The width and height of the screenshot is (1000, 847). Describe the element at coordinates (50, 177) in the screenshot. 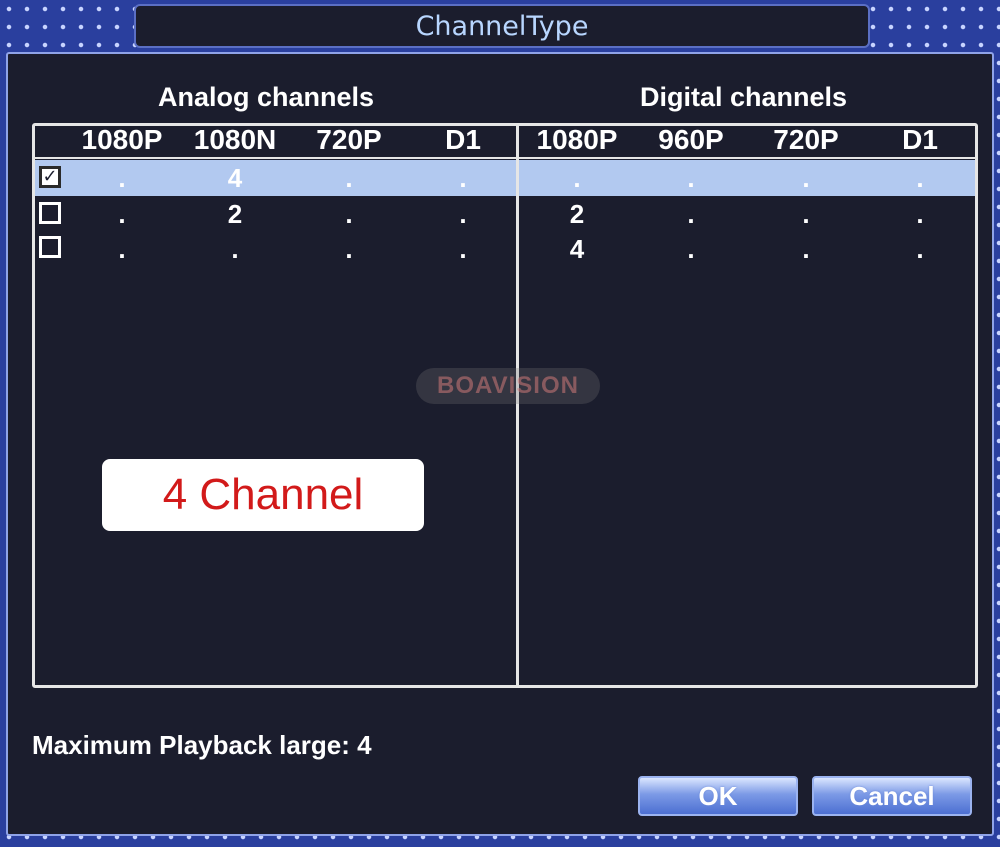

I see `row-1-checkbox: ✓` at that location.